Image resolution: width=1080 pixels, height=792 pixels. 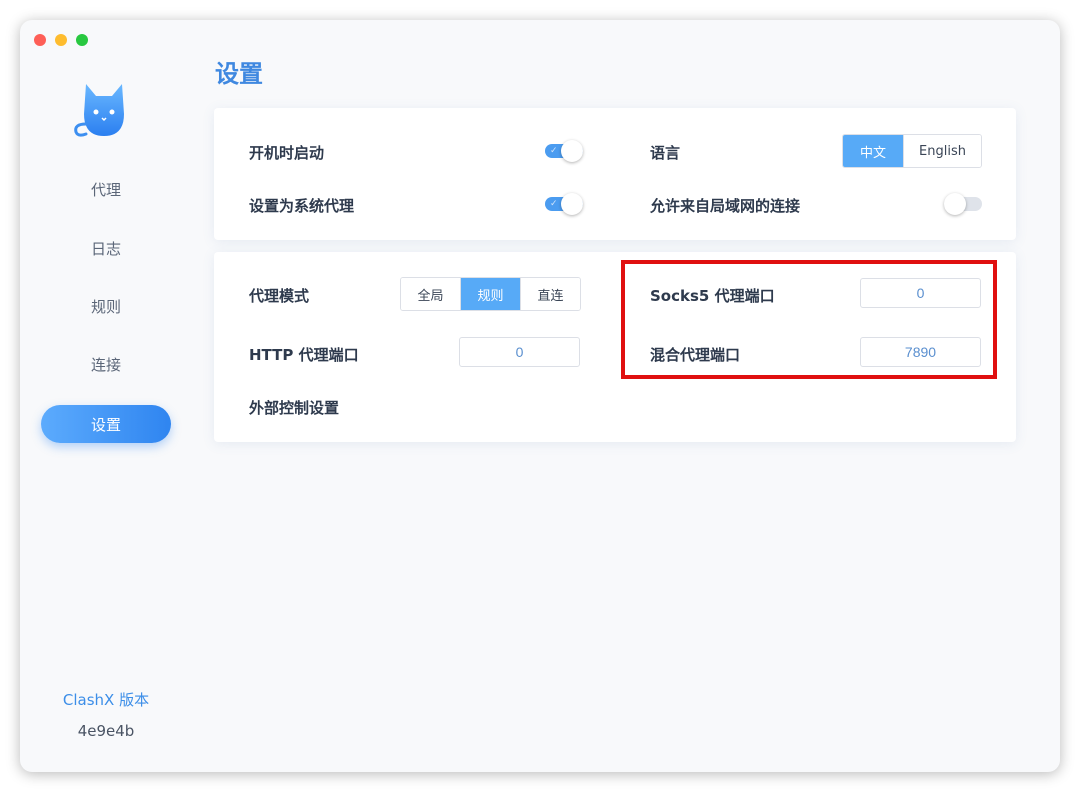 What do you see at coordinates (942, 151) in the screenshot?
I see `language-option-english: English` at bounding box center [942, 151].